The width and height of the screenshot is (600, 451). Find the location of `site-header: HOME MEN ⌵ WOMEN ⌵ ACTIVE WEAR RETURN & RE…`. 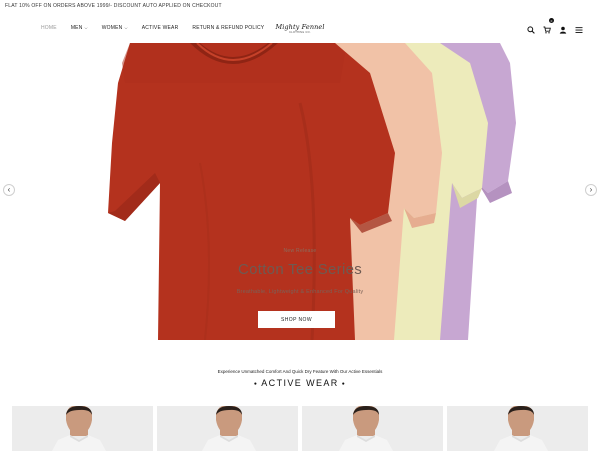

site-header: HOME MEN ⌵ WOMEN ⌵ ACTIVE WEAR RETURN & RE… is located at coordinates (300, 27).